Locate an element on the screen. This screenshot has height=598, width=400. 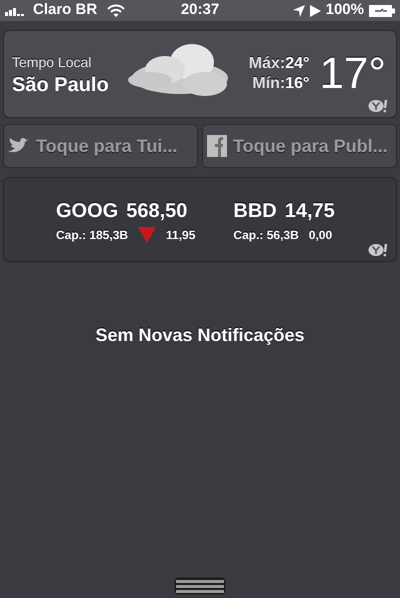
market-cap: Cap.: 185,3B is located at coordinates (92, 235).